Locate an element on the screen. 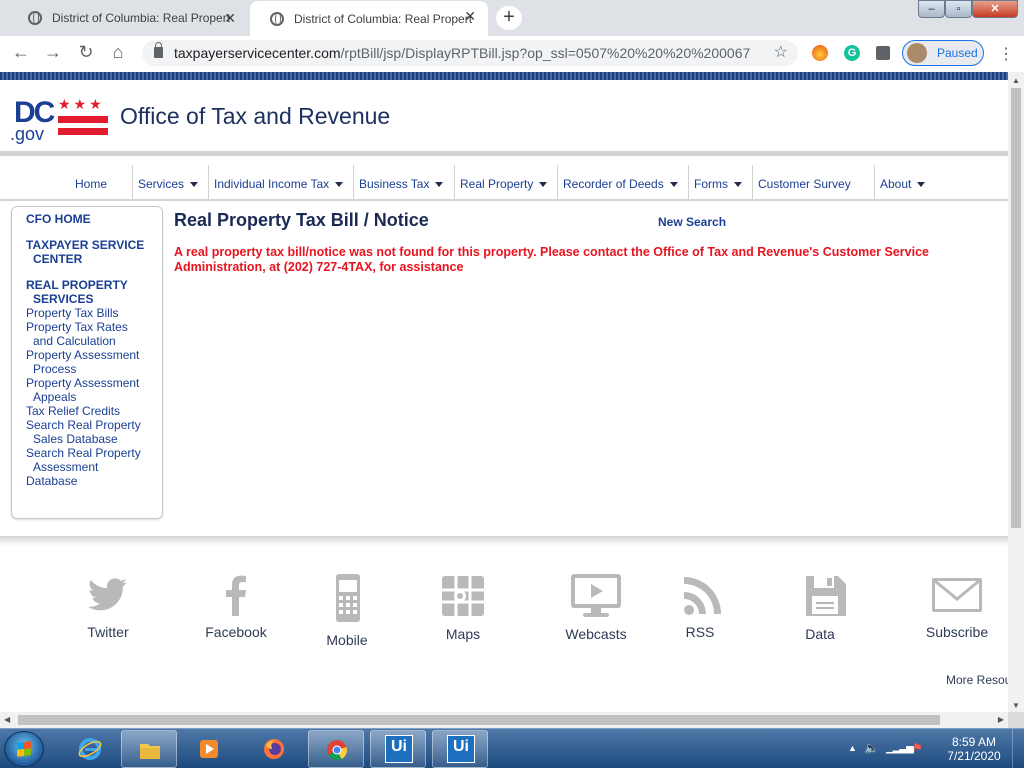  social-maps: Maps is located at coordinates (463, 607).